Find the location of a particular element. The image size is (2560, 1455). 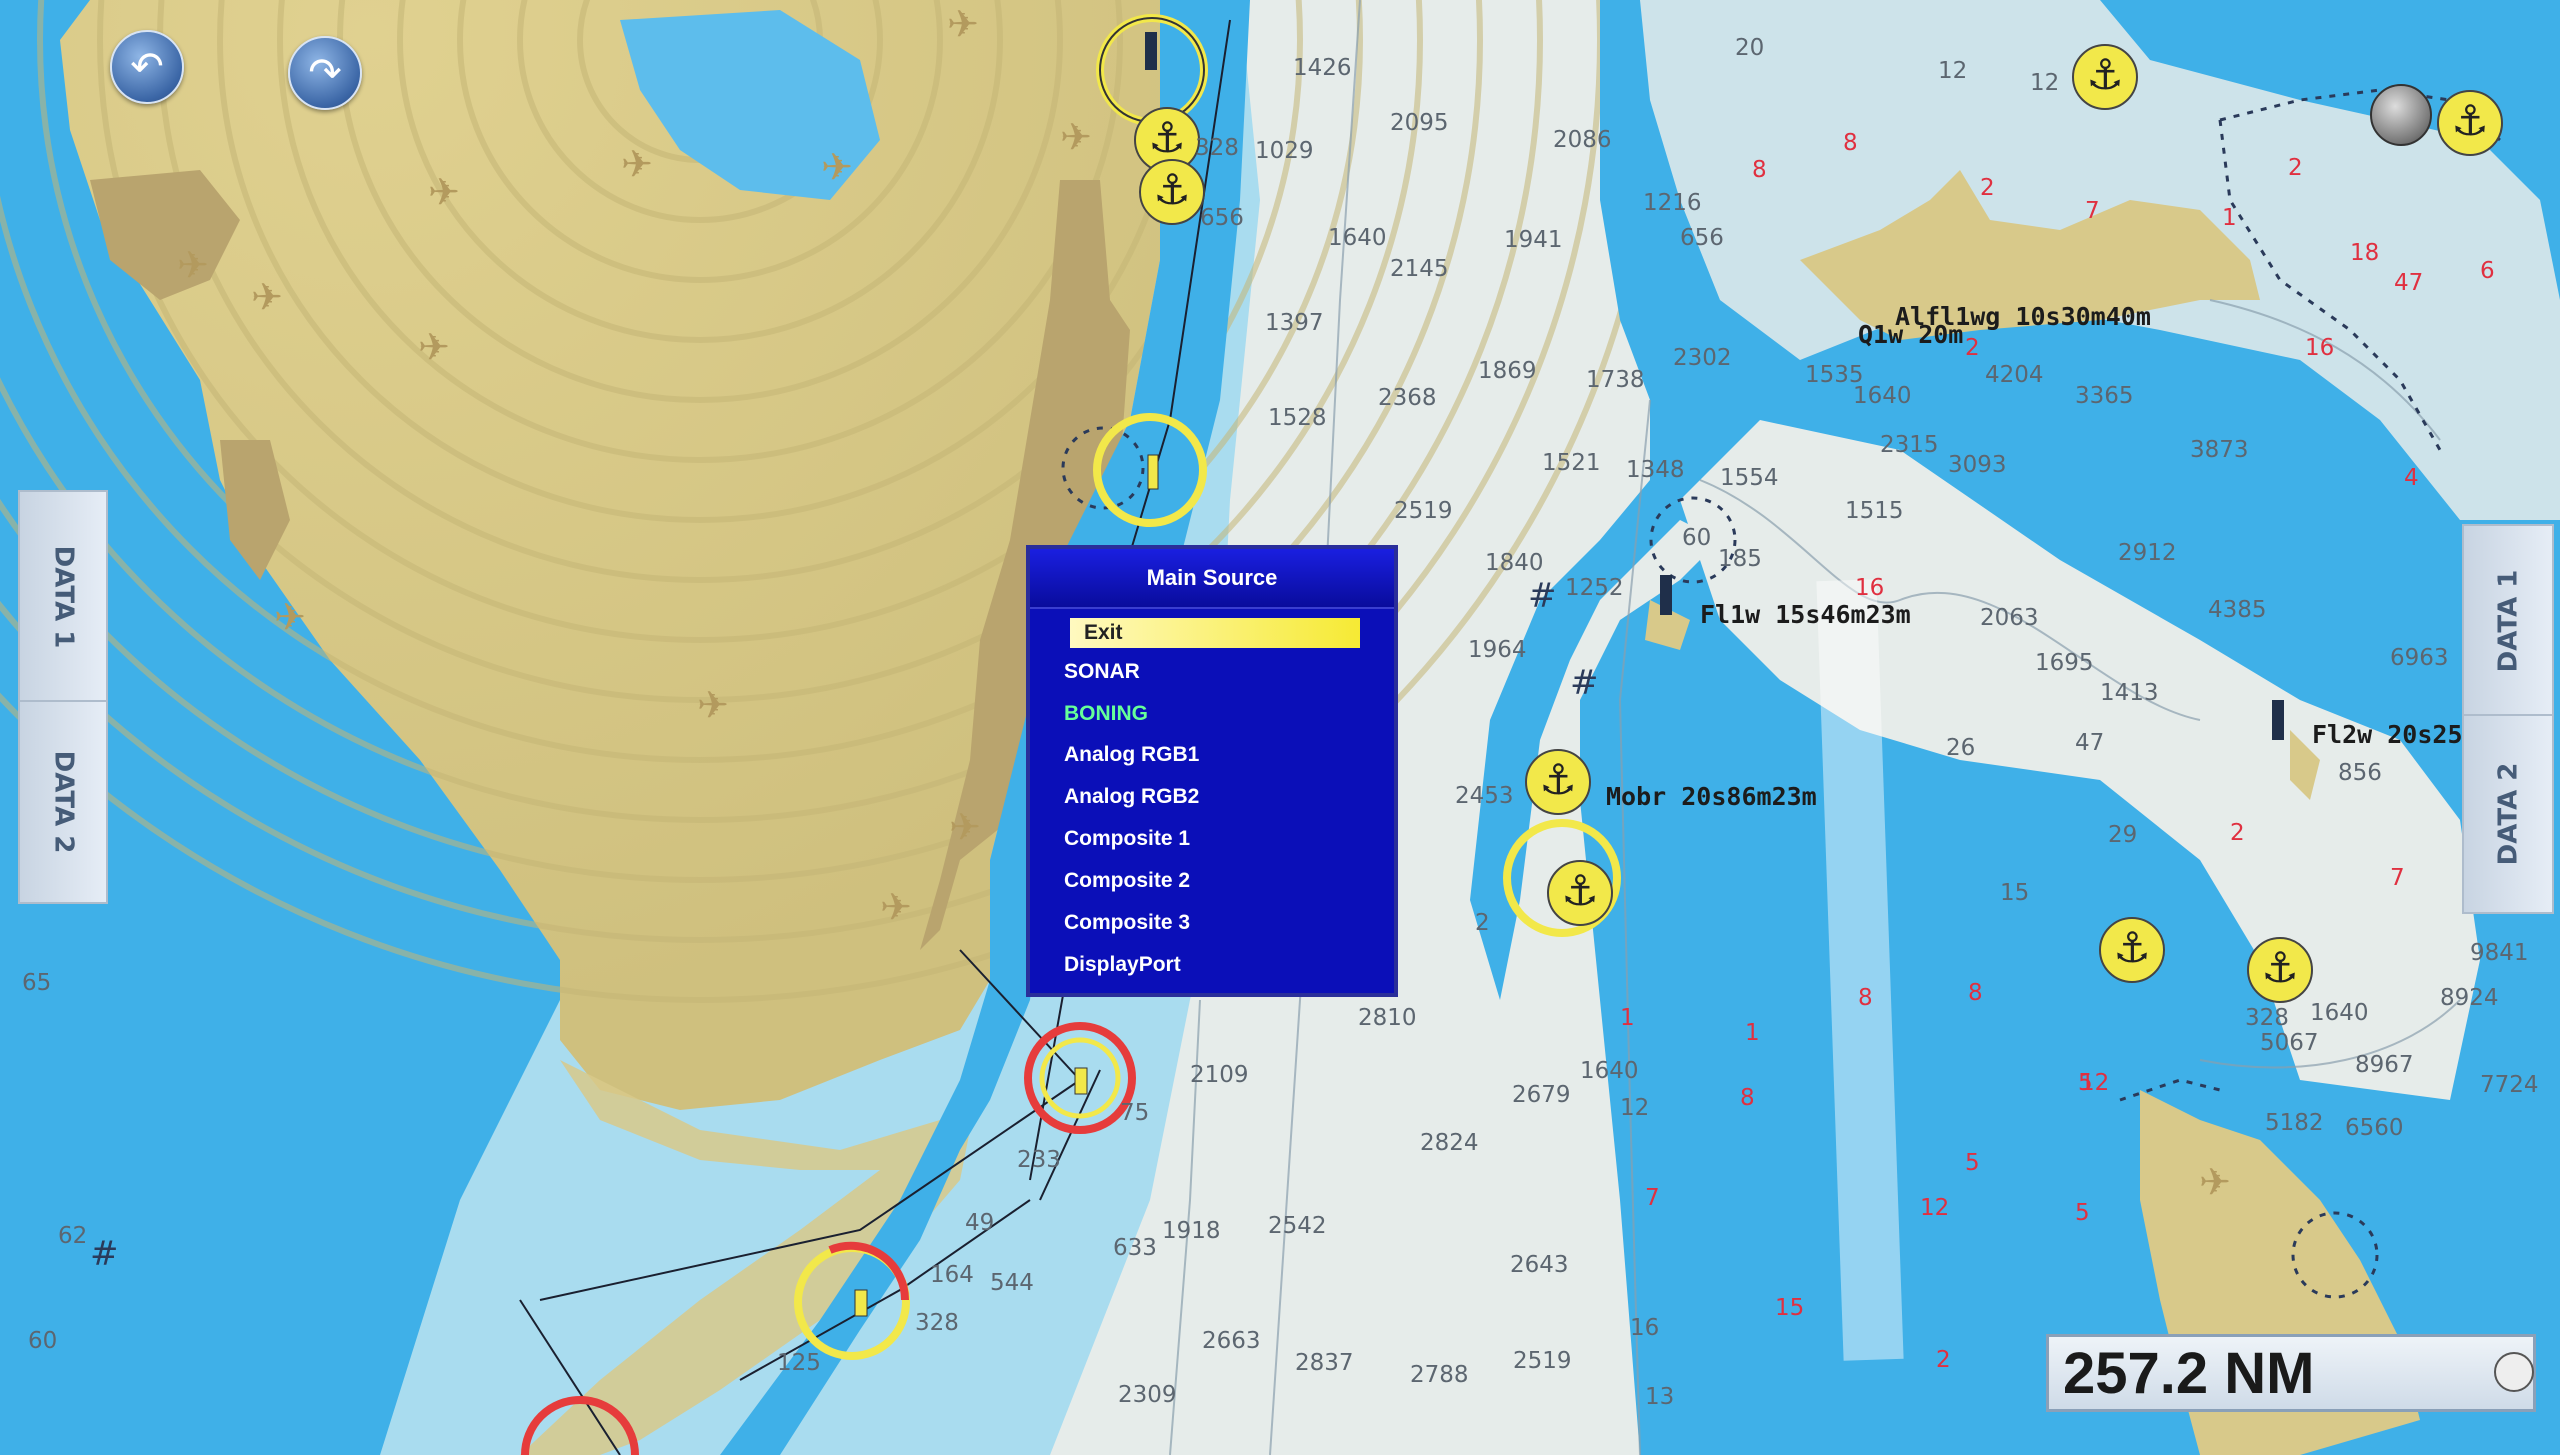

depth-sounding: 2679 is located at coordinates (1541, 1095).